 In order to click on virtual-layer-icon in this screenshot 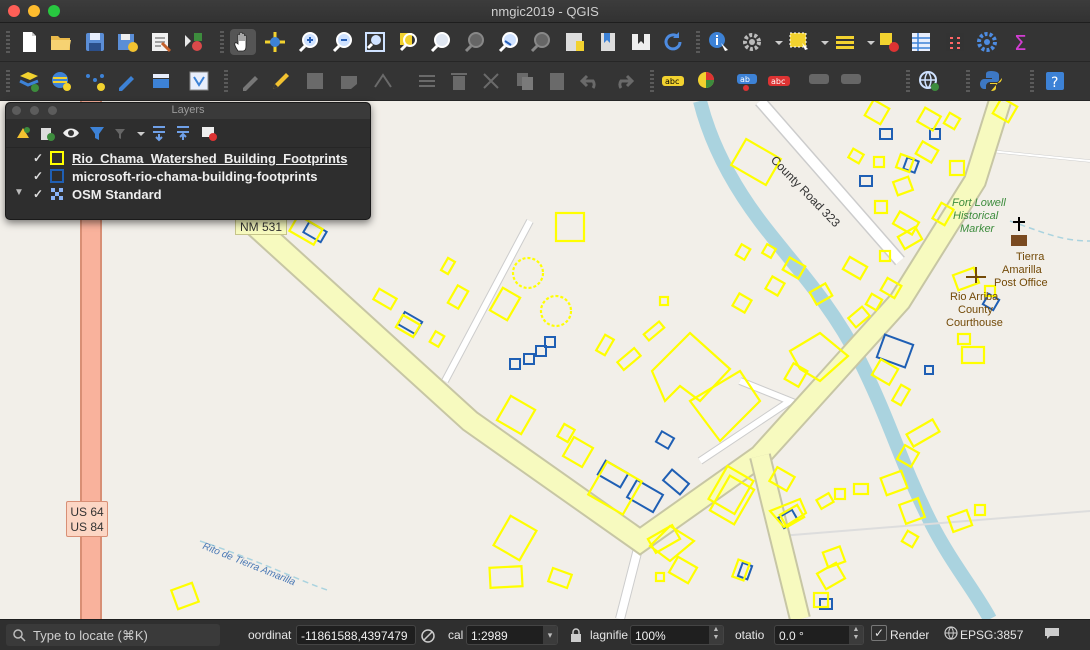, I will do `click(199, 81)`.